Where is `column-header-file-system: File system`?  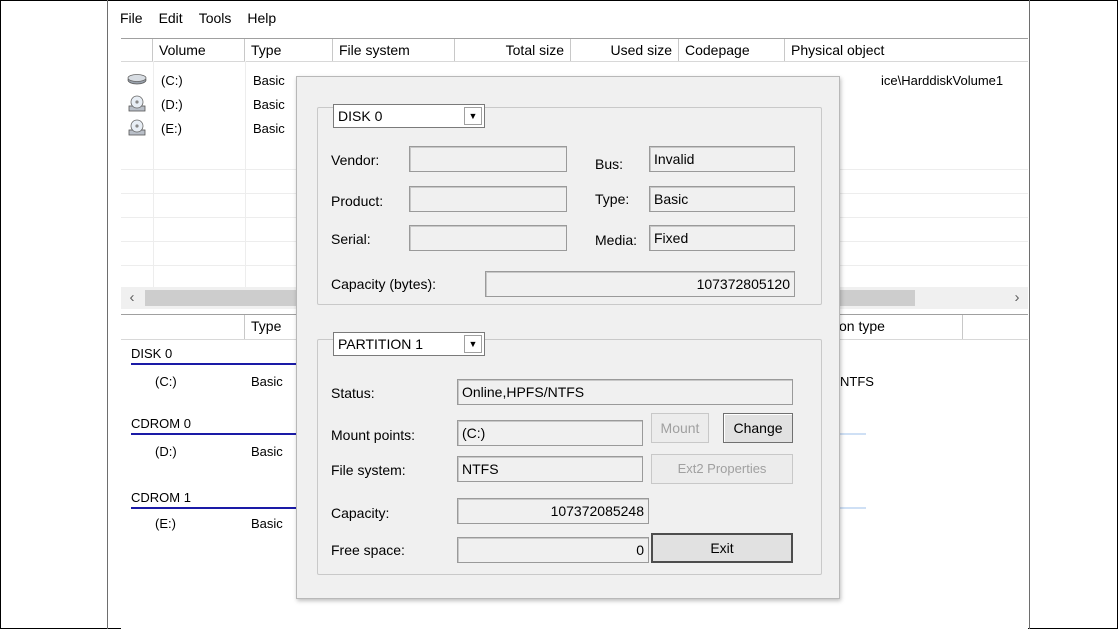
column-header-file-system: File system is located at coordinates (394, 50).